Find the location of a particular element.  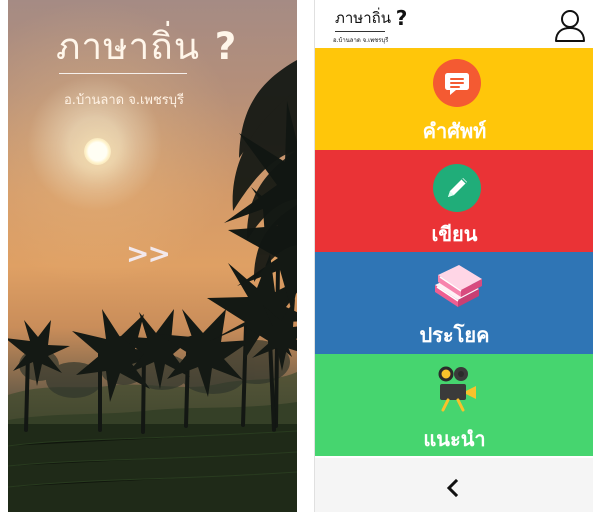

splash-title: ภาษาถิ่น ? is located at coordinates (146, 46).